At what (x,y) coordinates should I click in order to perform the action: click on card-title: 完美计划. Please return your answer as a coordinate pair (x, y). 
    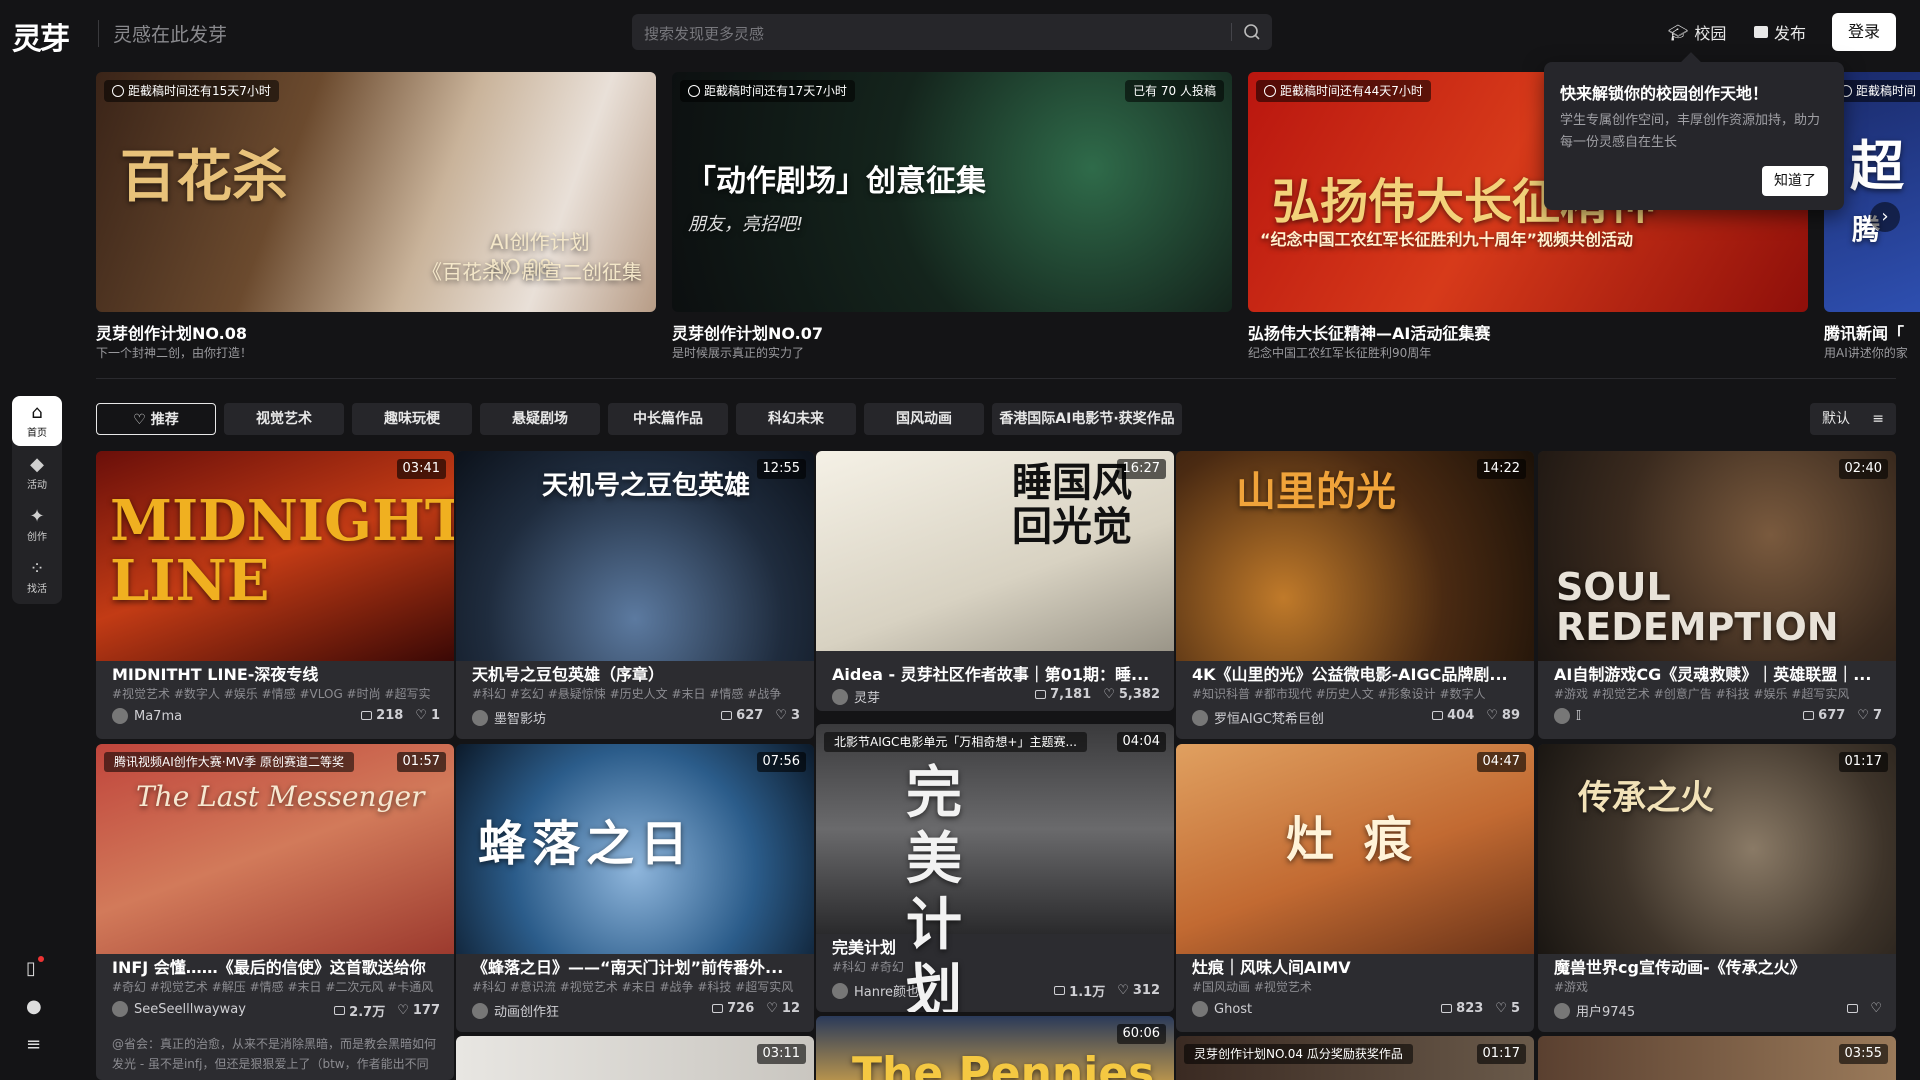
    Looking at the image, I should click on (997, 946).